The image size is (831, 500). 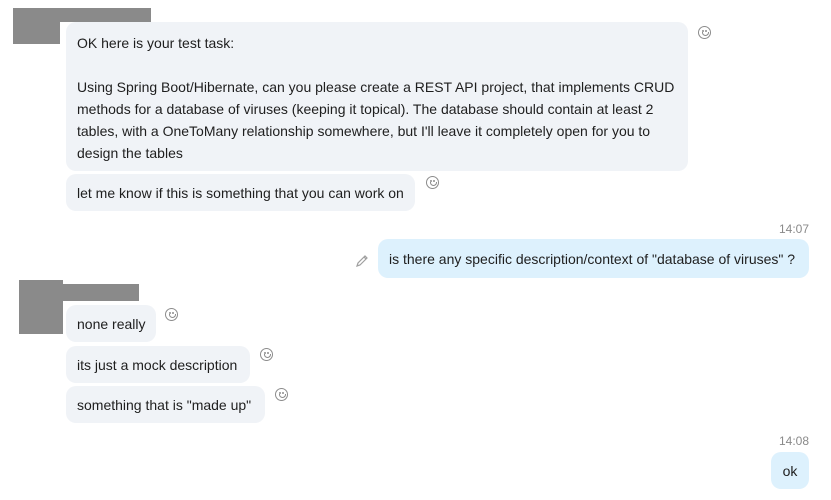 I want to click on message-text: its just a mock description, so click(x=157, y=365).